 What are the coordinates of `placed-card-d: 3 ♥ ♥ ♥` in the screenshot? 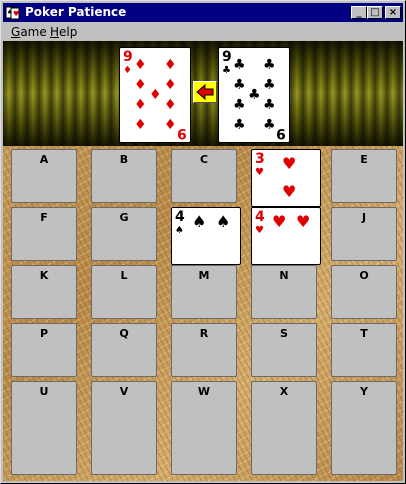 It's located at (286, 178).